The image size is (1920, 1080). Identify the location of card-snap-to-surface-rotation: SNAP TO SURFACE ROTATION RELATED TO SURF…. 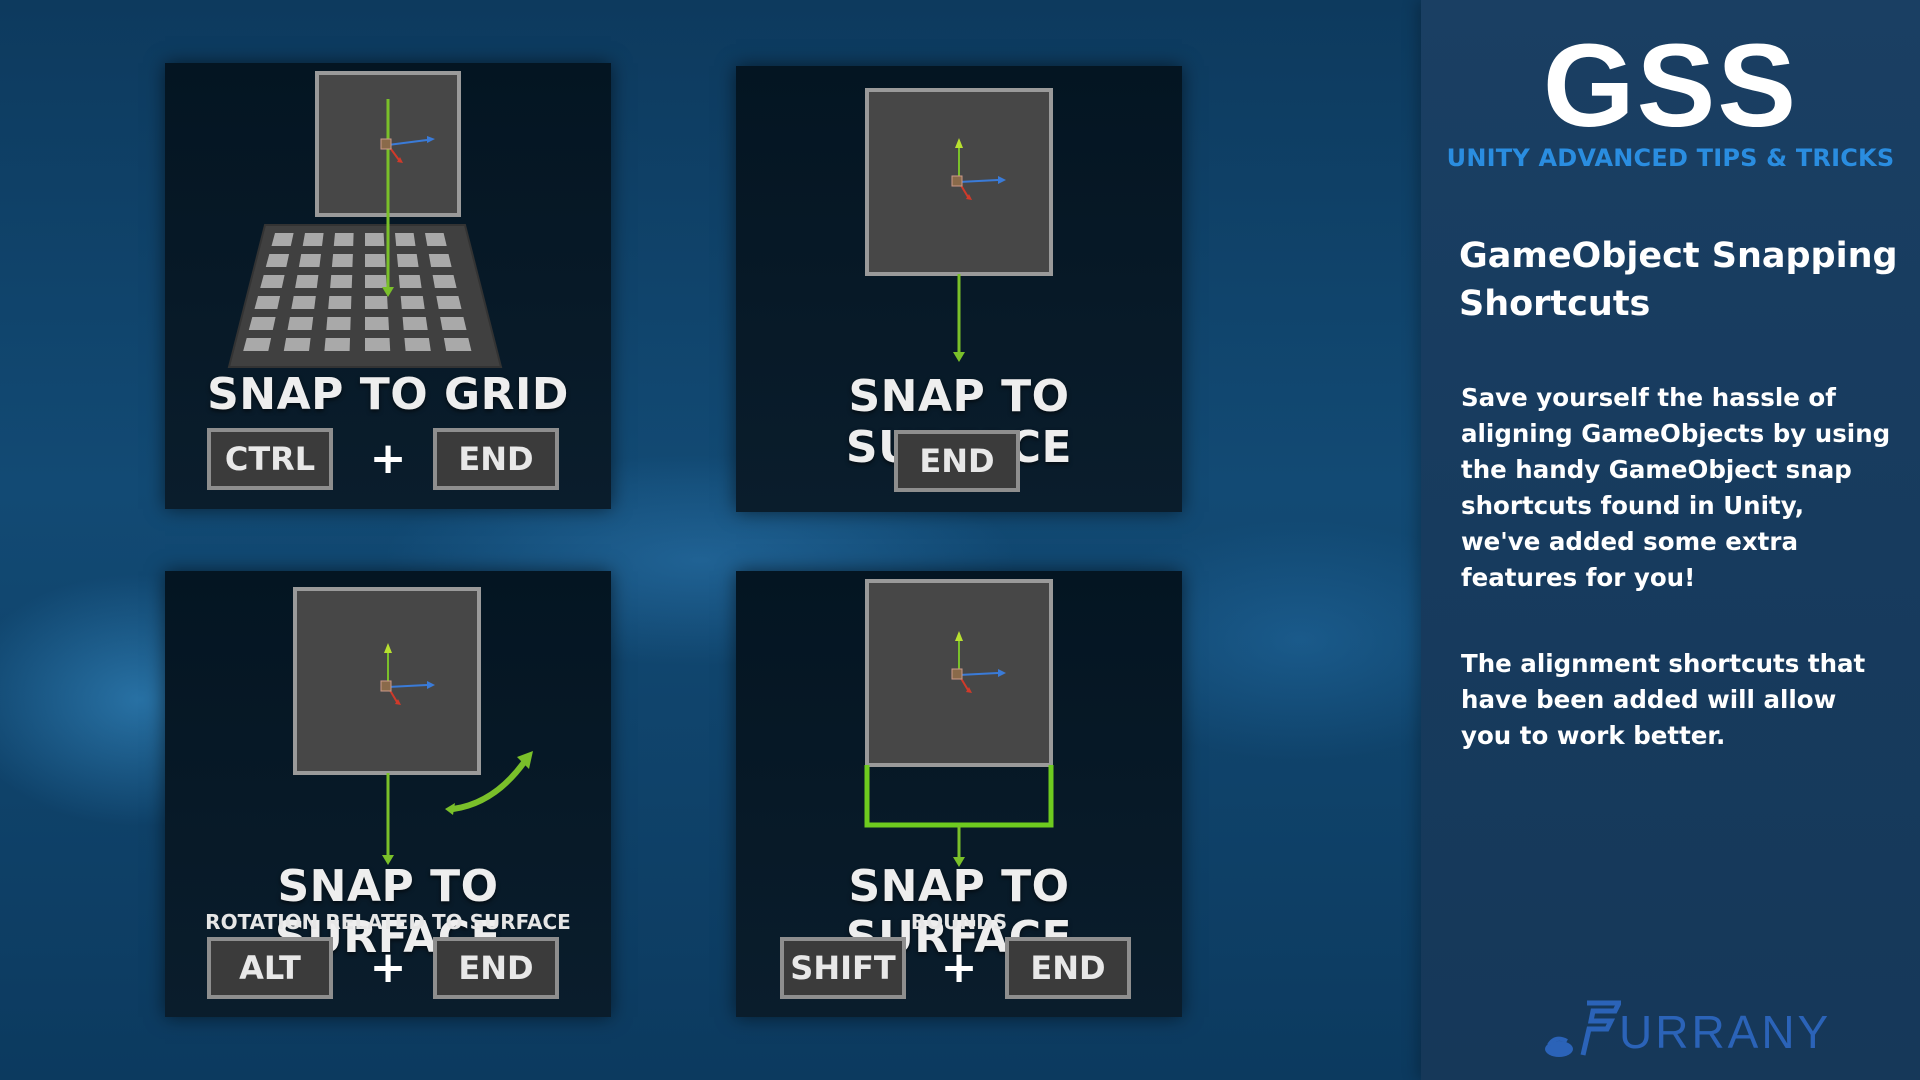
(388, 794).